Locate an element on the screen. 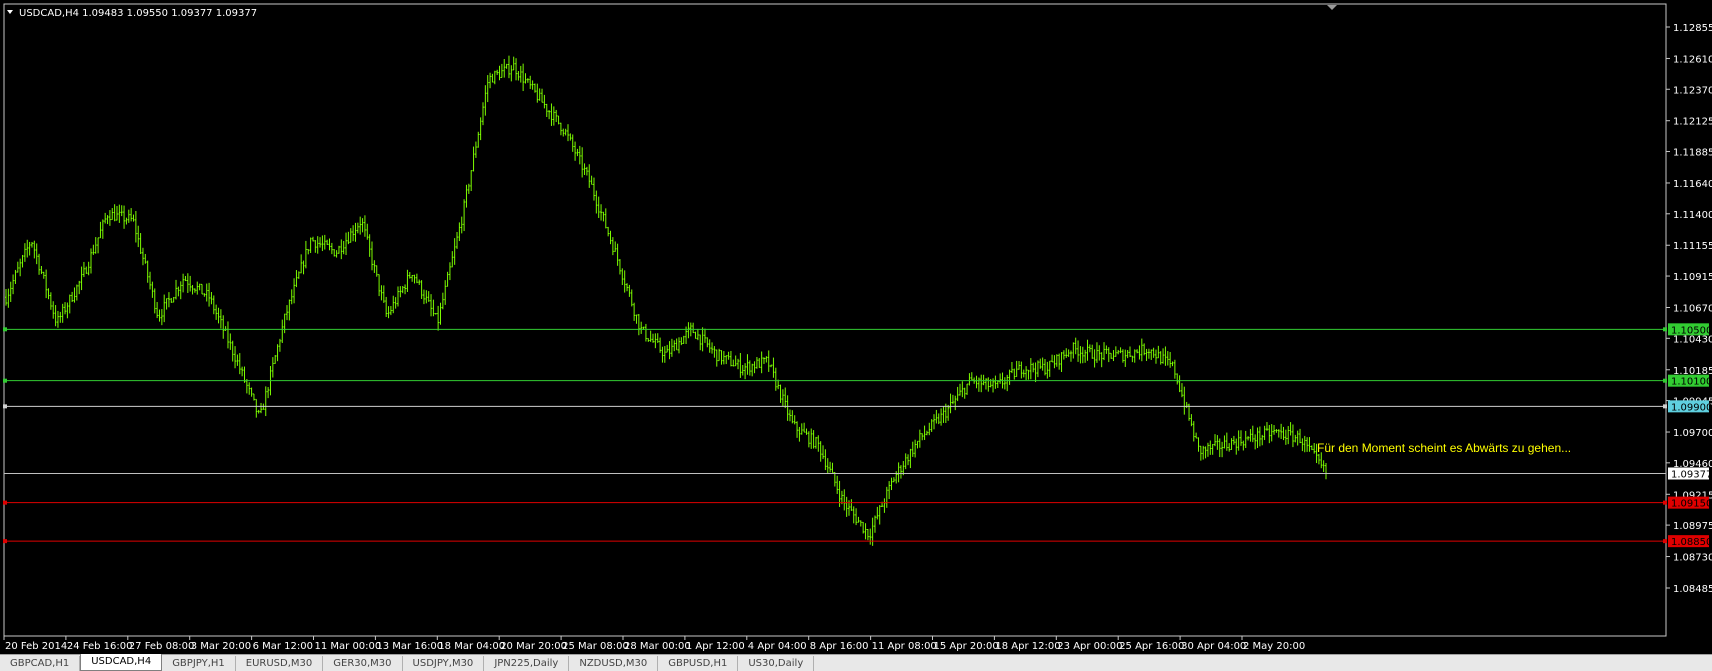 Image resolution: width=1712 pixels, height=671 pixels. shift-marker-icon is located at coordinates (1332, 7).